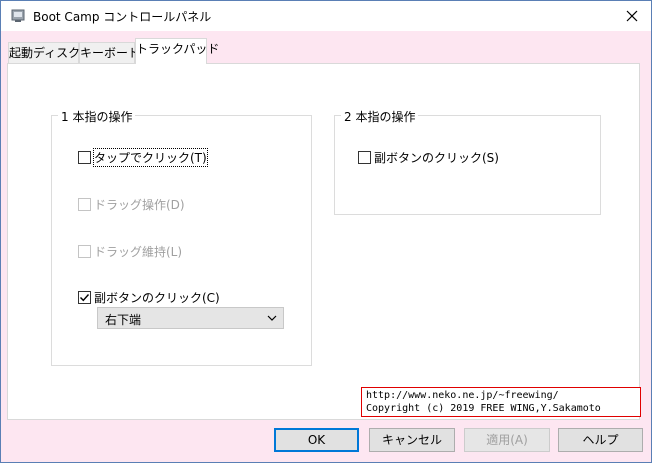 This screenshot has width=652, height=463. Describe the element at coordinates (326, 16) in the screenshot. I see `title-bar: Boot Camp コントロールパネル` at that location.